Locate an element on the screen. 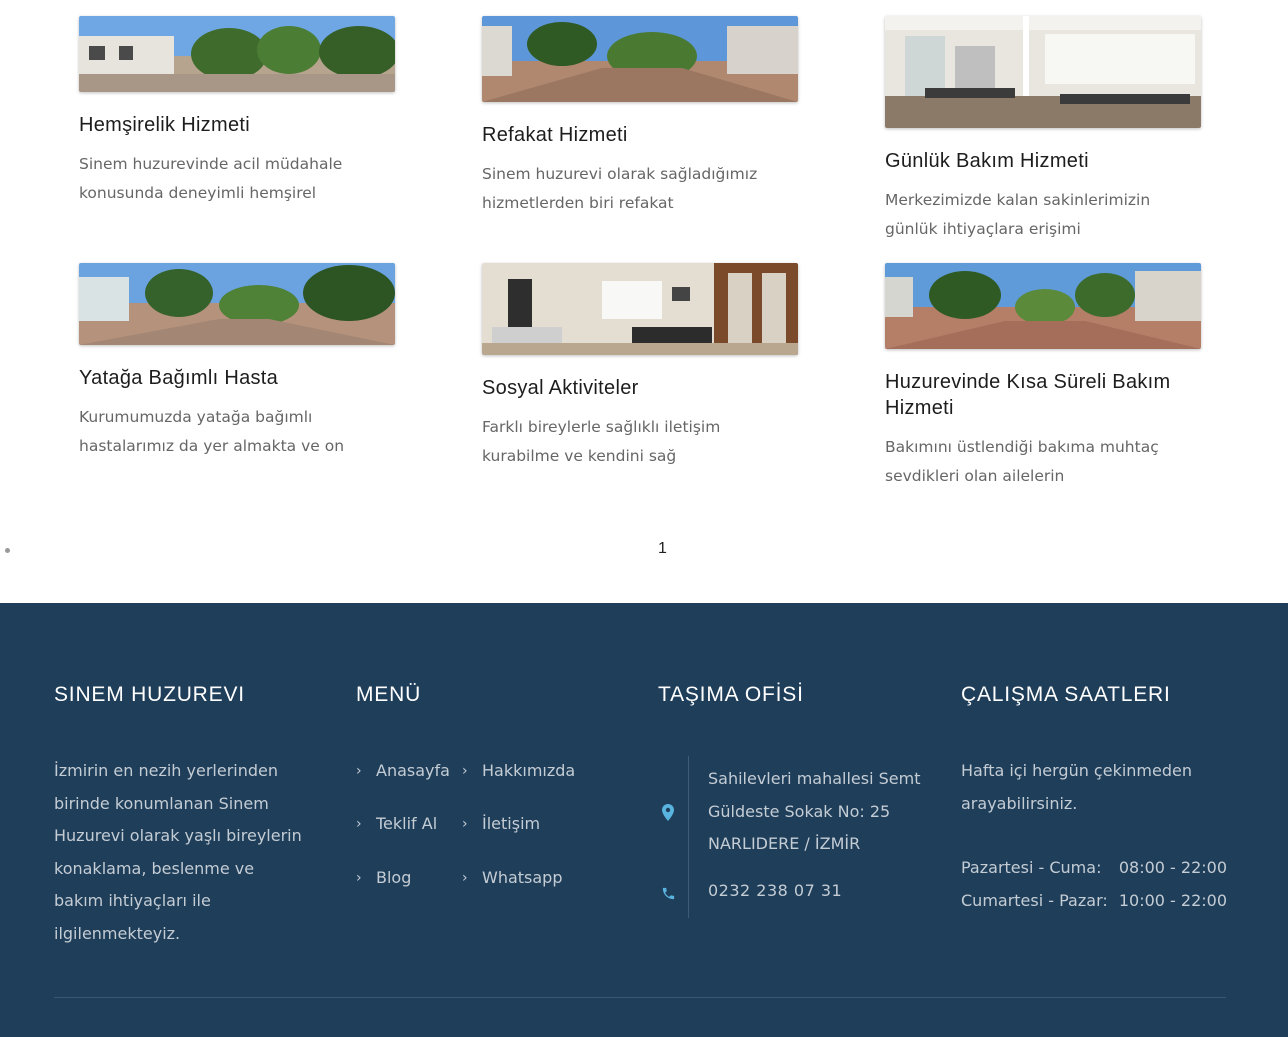 The image size is (1288, 1037). hours-time: 10:00 - 22:00 is located at coordinates (1172, 900).